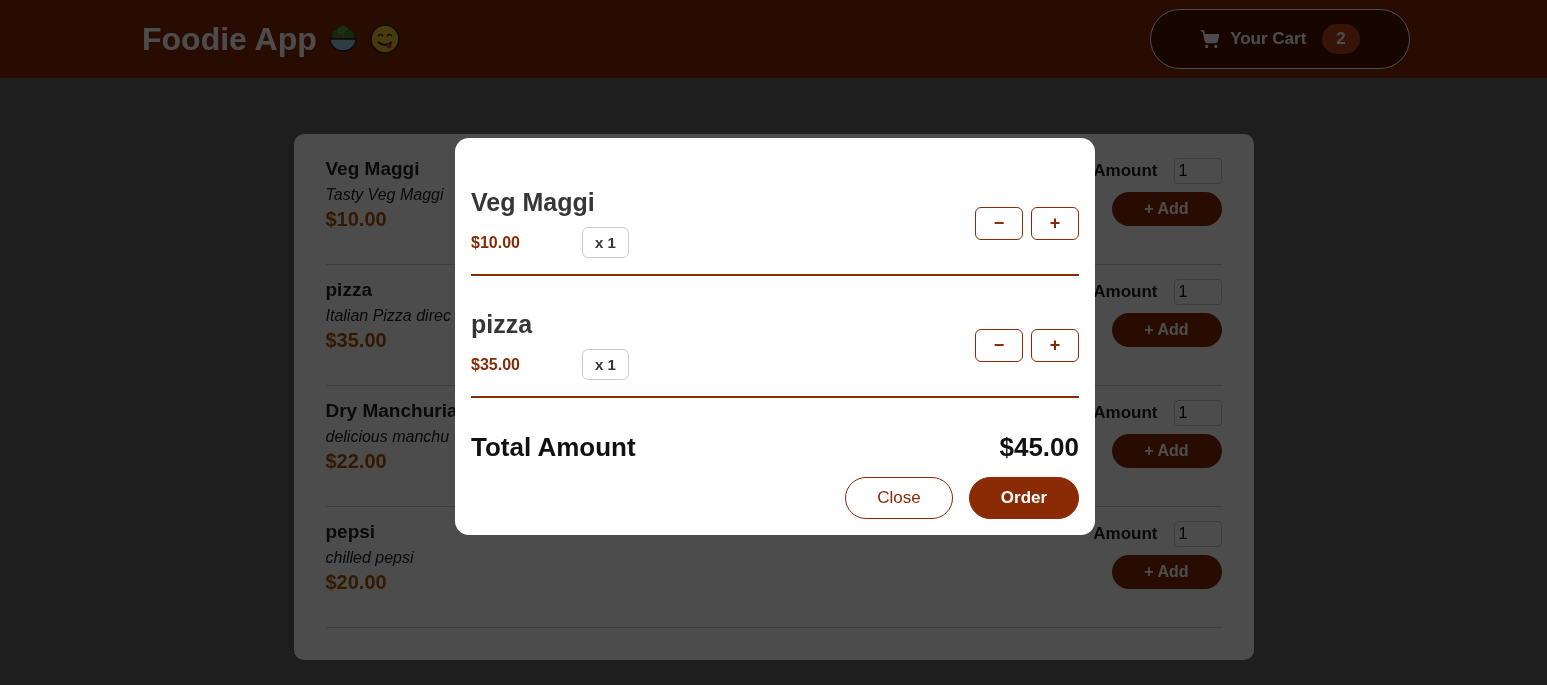 This screenshot has height=685, width=1547. I want to click on close-button: Close, so click(899, 498).